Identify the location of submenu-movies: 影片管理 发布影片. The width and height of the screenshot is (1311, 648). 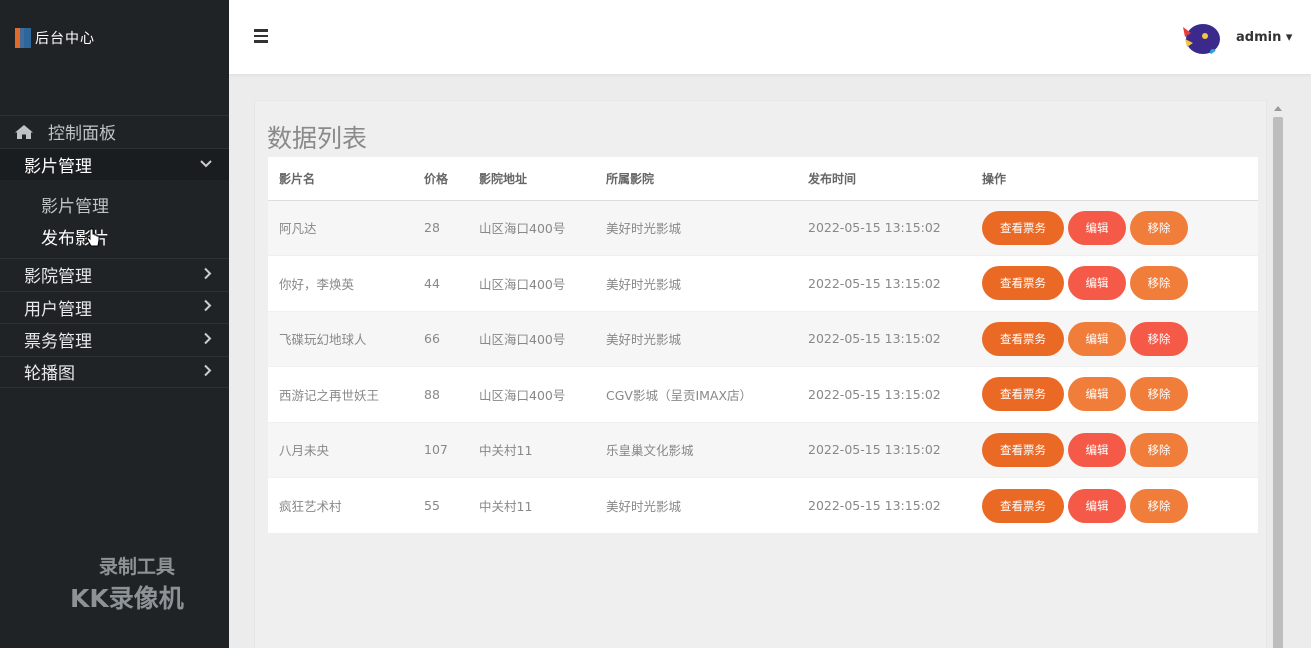
(114, 219).